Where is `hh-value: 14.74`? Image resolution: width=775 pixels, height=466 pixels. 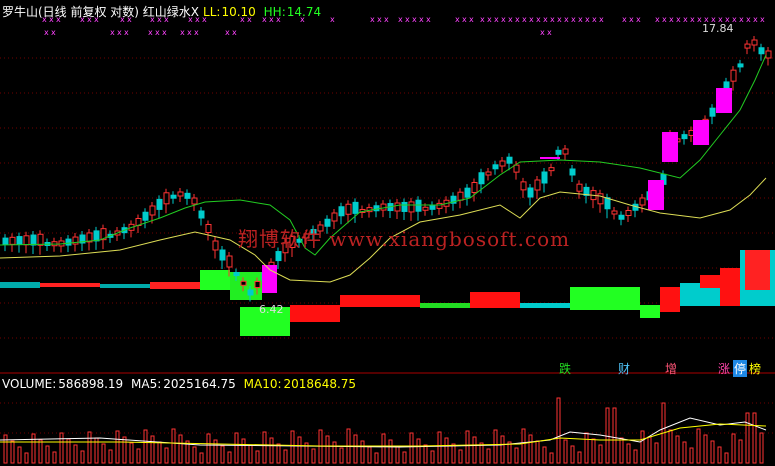
hh-value: 14.74 is located at coordinates (304, 12).